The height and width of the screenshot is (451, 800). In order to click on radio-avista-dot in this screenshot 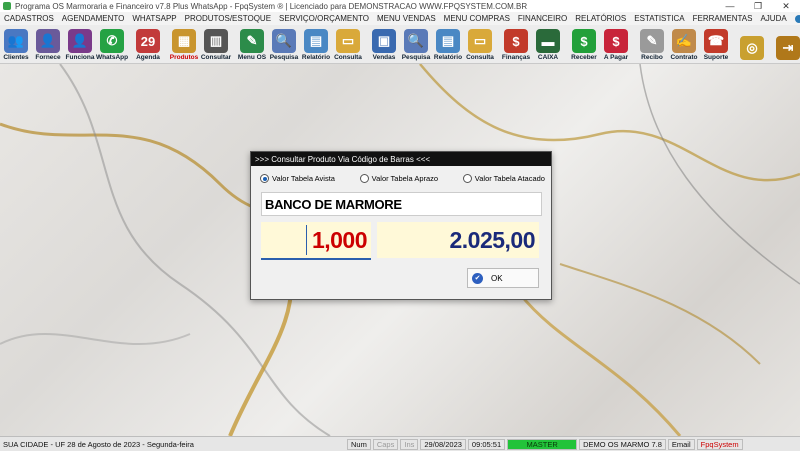, I will do `click(264, 178)`.